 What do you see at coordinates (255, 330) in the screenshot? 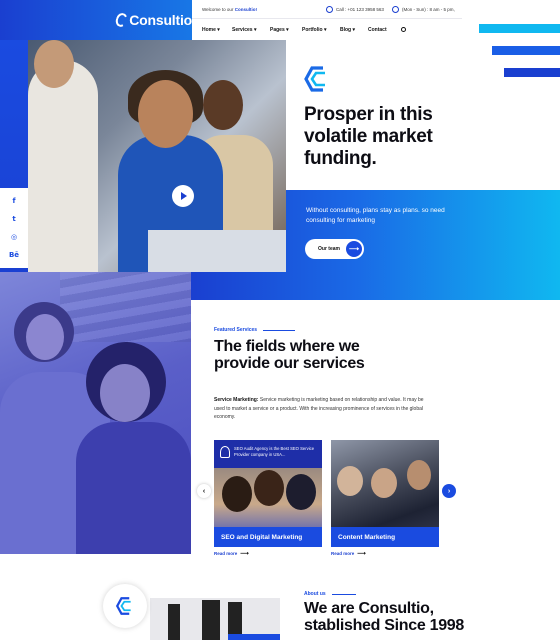
I see `services-eyebrow: Featured Services` at bounding box center [255, 330].